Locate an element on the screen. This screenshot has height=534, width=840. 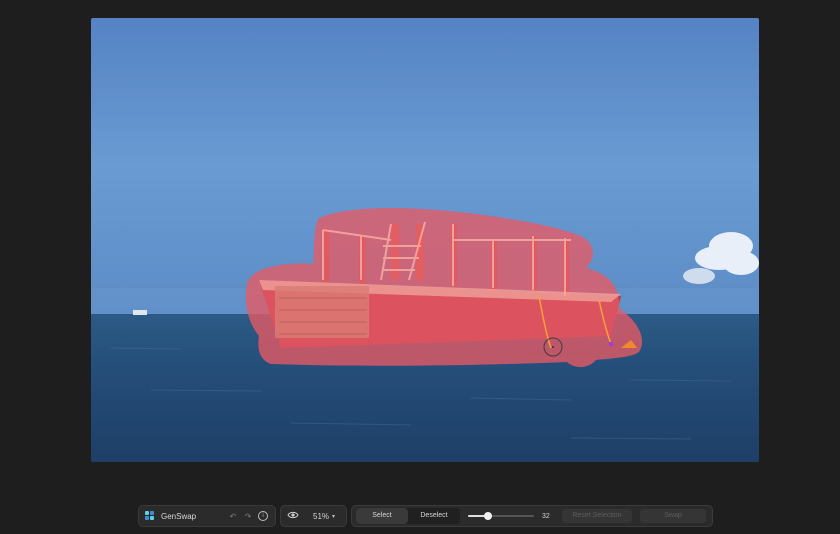
brush-size-value: 32 is located at coordinates (546, 516).